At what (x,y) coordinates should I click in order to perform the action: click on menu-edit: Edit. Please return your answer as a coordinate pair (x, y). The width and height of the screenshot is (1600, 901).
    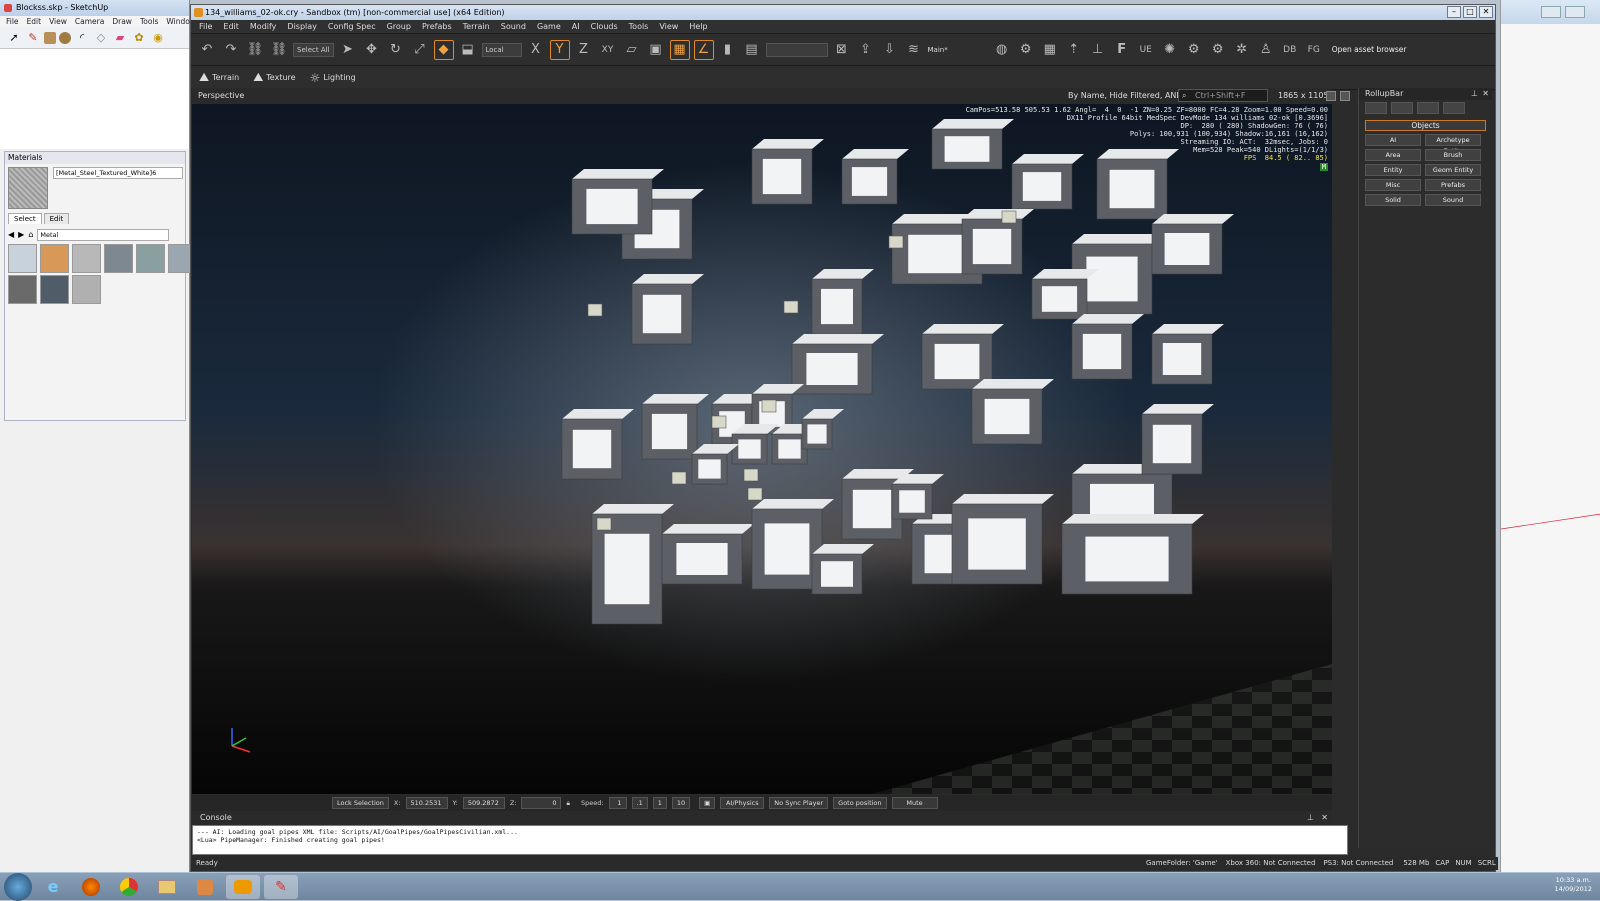
    Looking at the image, I should click on (231, 26).